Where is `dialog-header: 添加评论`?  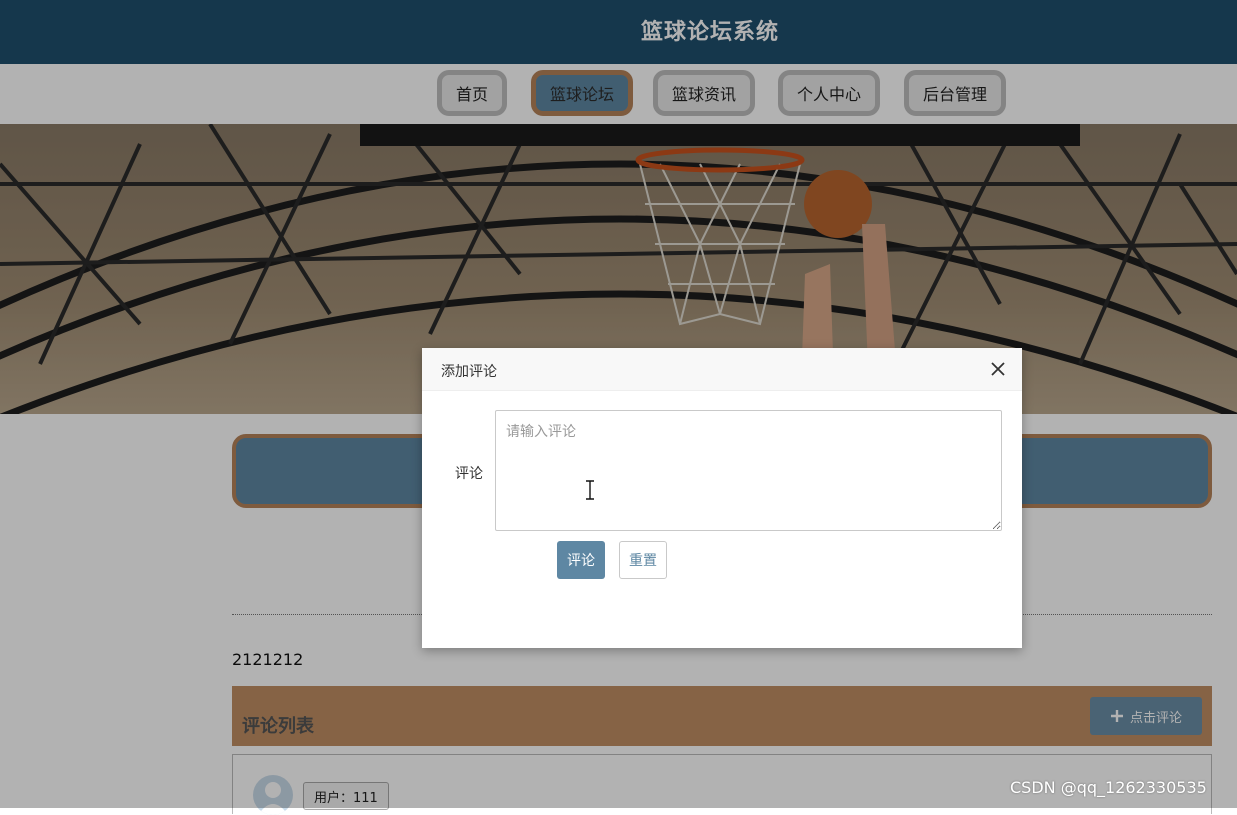 dialog-header: 添加评论 is located at coordinates (722, 369).